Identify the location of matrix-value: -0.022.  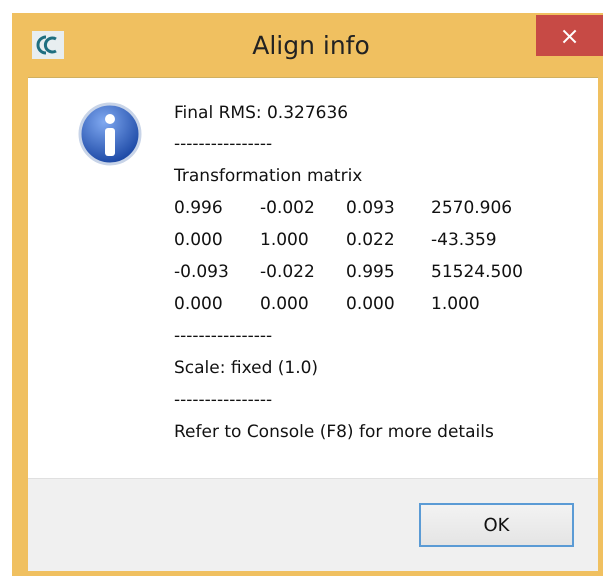
(288, 272).